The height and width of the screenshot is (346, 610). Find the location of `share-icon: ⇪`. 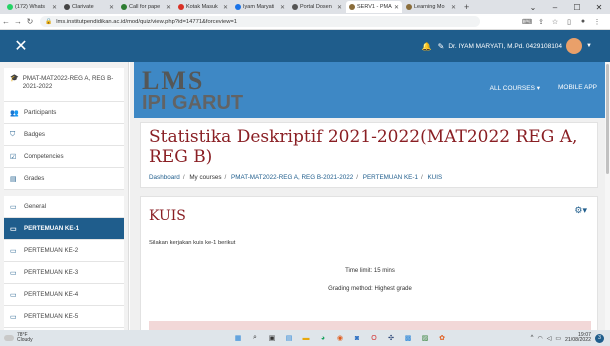

share-icon: ⇪ is located at coordinates (541, 22).